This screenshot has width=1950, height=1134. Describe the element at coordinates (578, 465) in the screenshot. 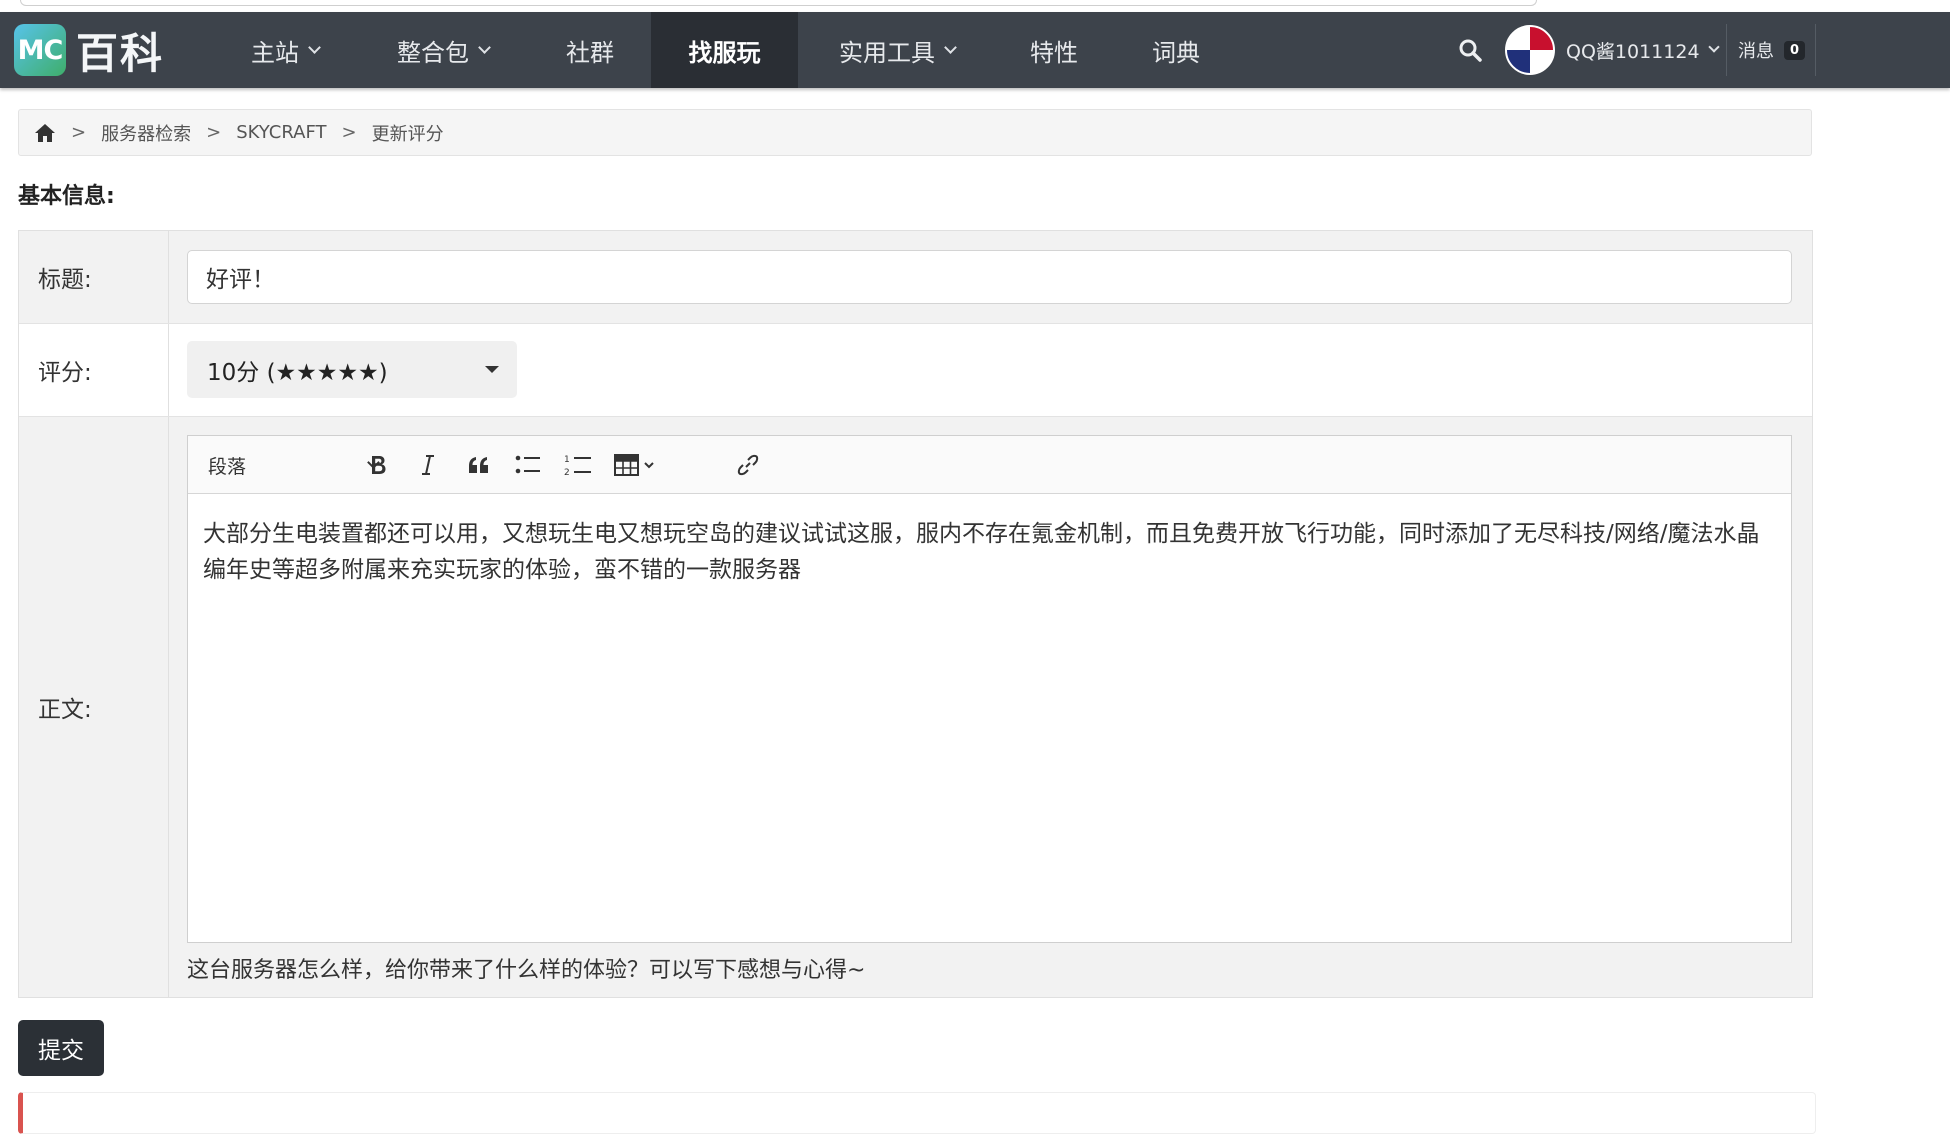

I see `numbered-list-icon: 12` at that location.